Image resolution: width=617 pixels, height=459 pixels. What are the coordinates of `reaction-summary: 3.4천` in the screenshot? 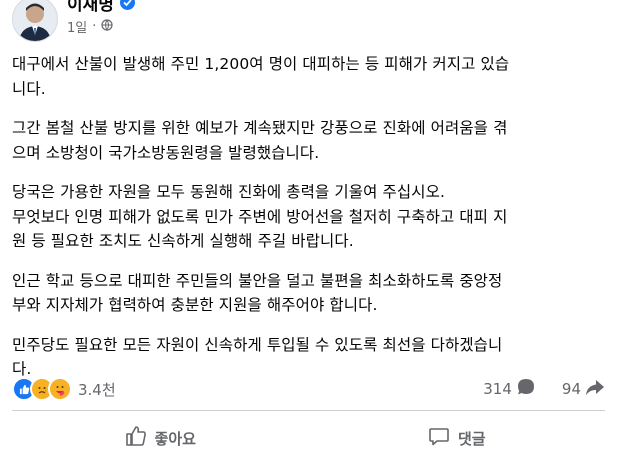 It's located at (64, 389).